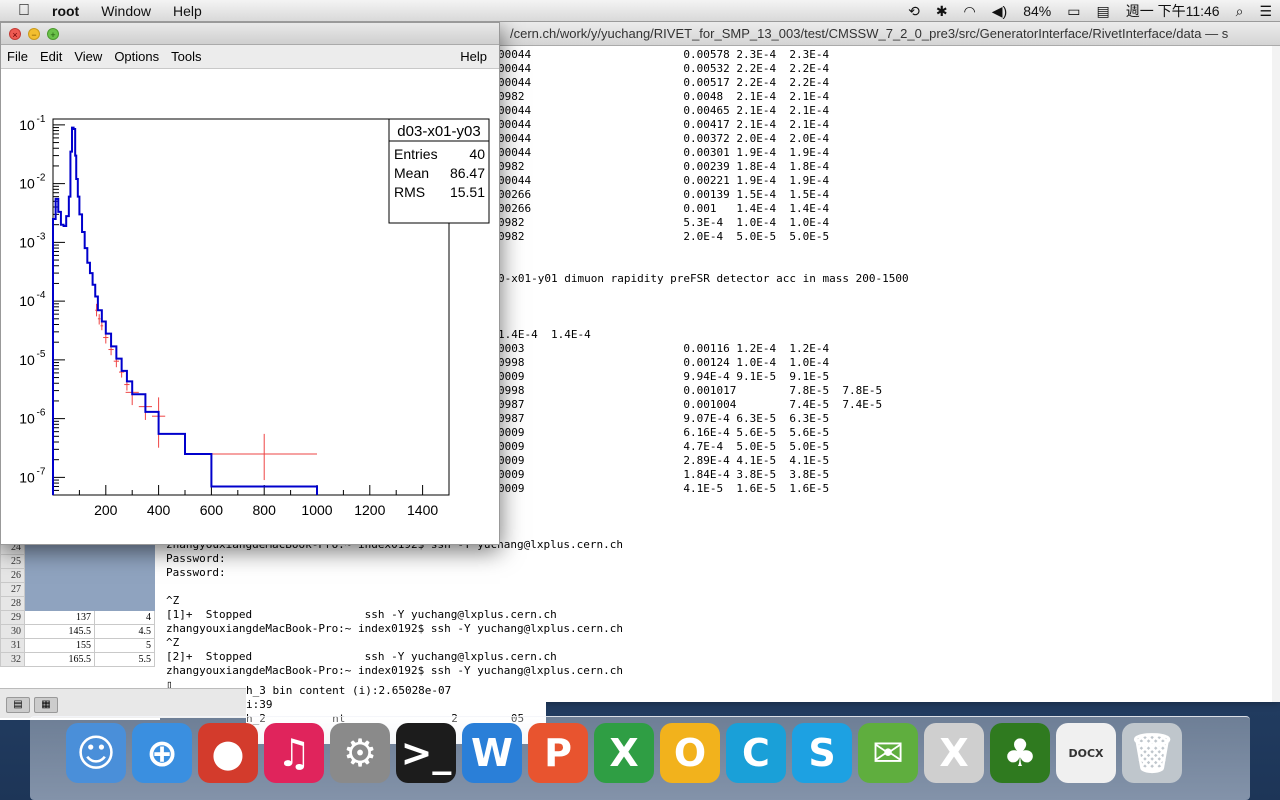 The image size is (1280, 800). I want to click on x-tick-label: 600, so click(212, 510).